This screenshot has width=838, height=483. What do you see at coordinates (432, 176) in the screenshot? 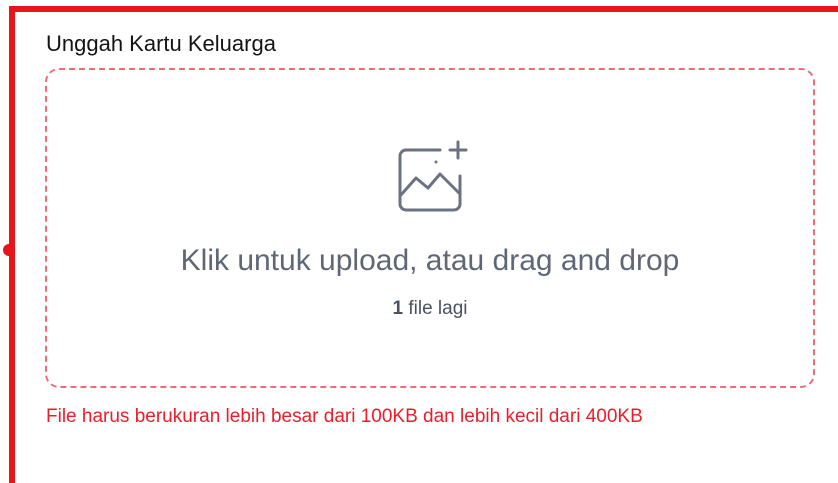
I see `image-add-icon` at bounding box center [432, 176].